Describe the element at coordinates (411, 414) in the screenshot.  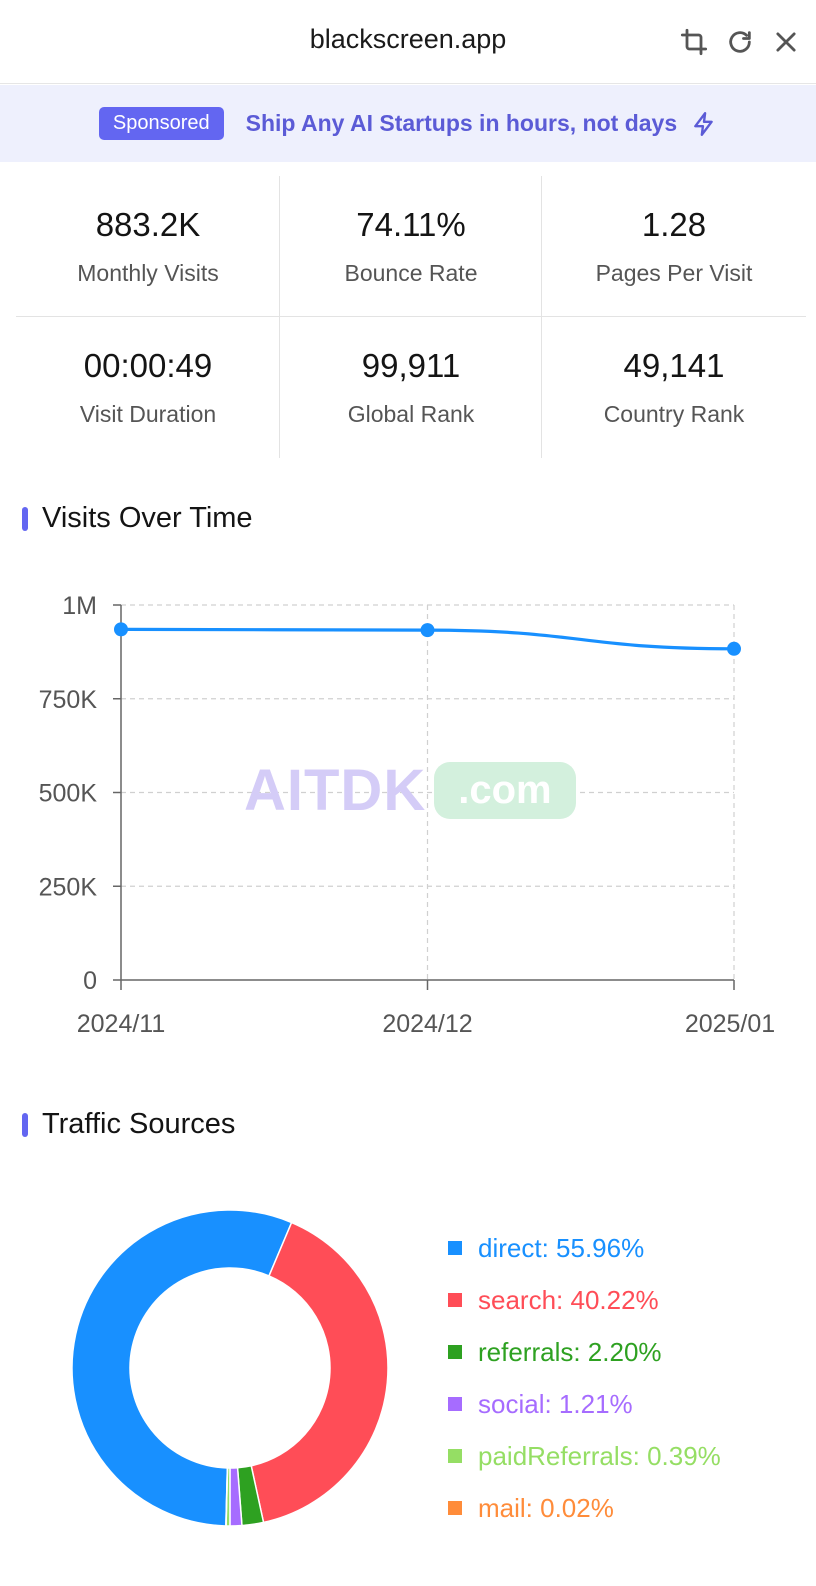
I see `stat-label: Global Rank` at that location.